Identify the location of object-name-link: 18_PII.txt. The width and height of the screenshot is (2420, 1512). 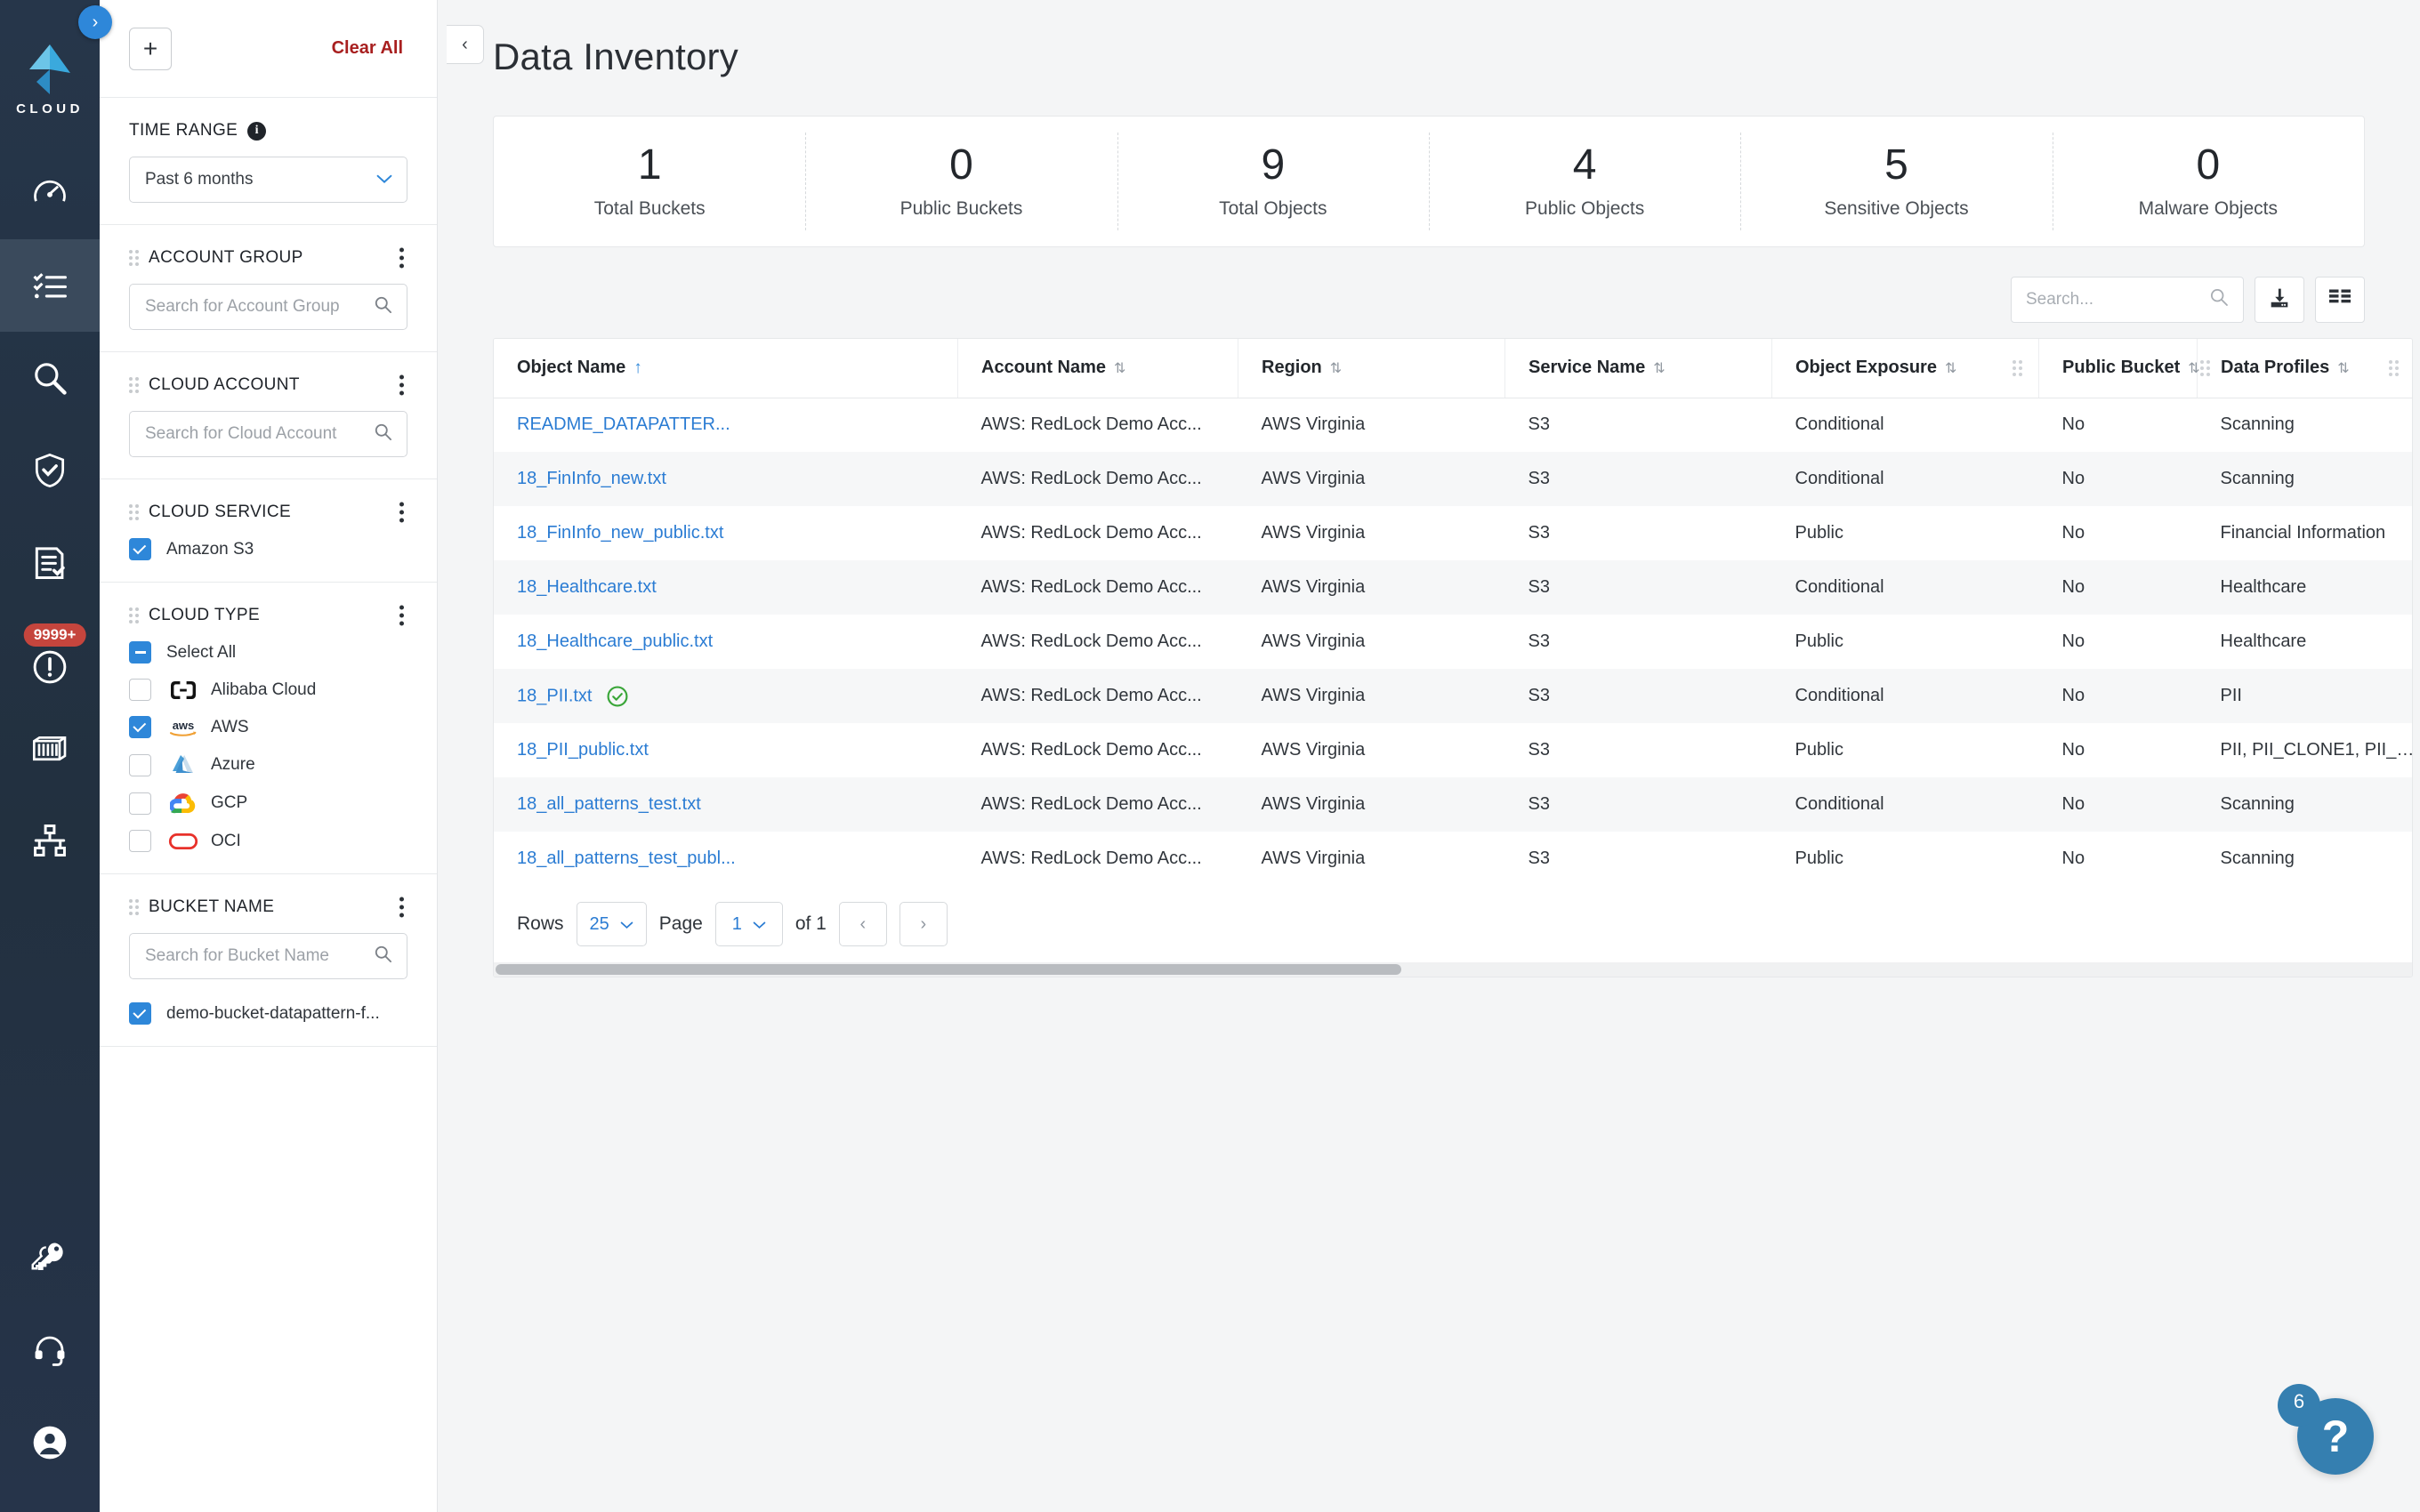
(555, 696).